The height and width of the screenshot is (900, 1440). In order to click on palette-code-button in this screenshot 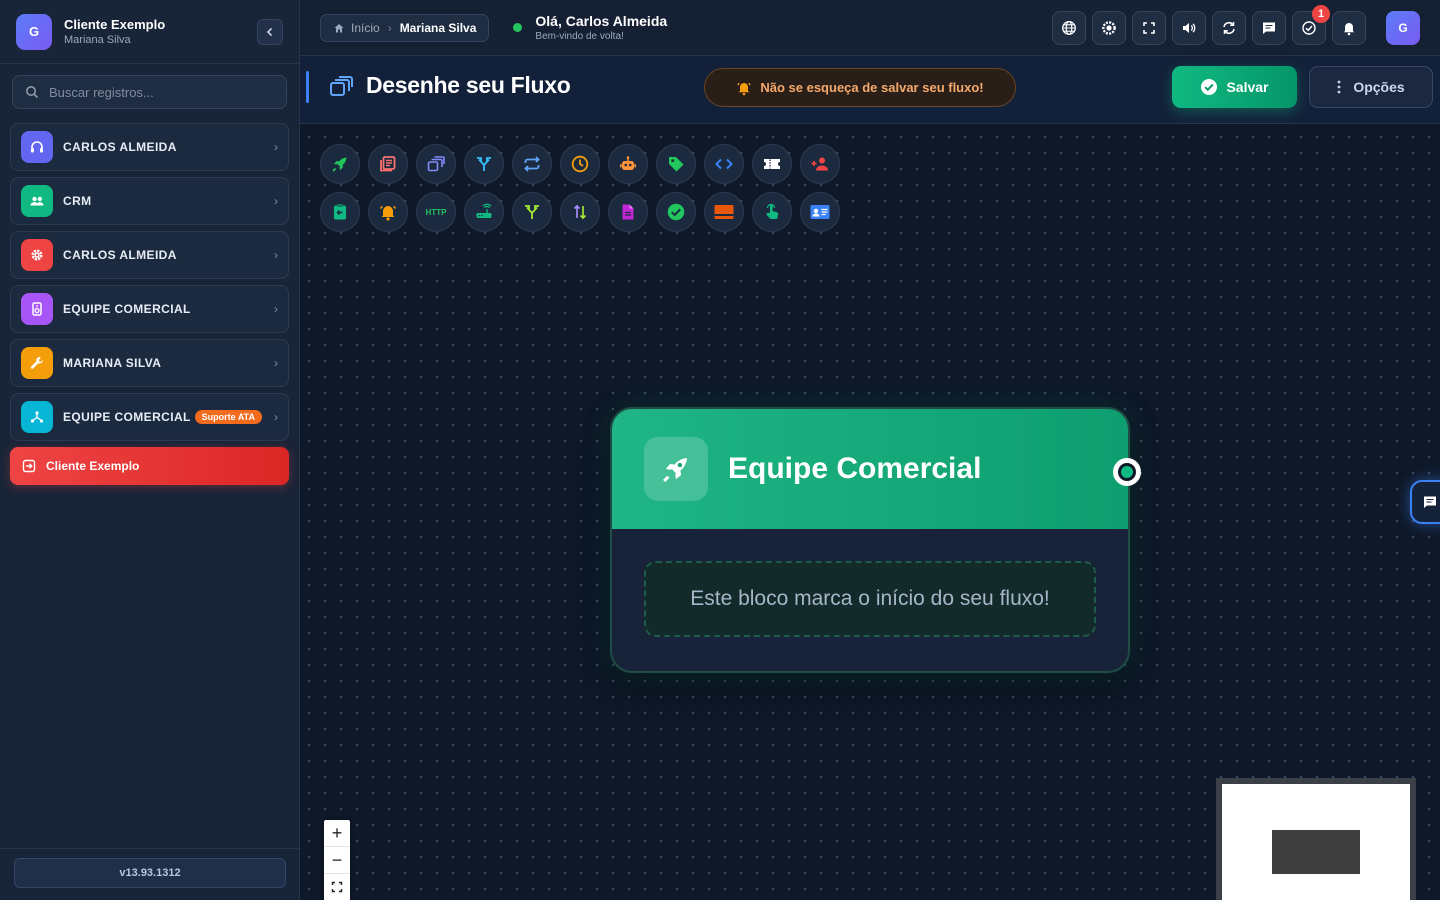, I will do `click(724, 164)`.